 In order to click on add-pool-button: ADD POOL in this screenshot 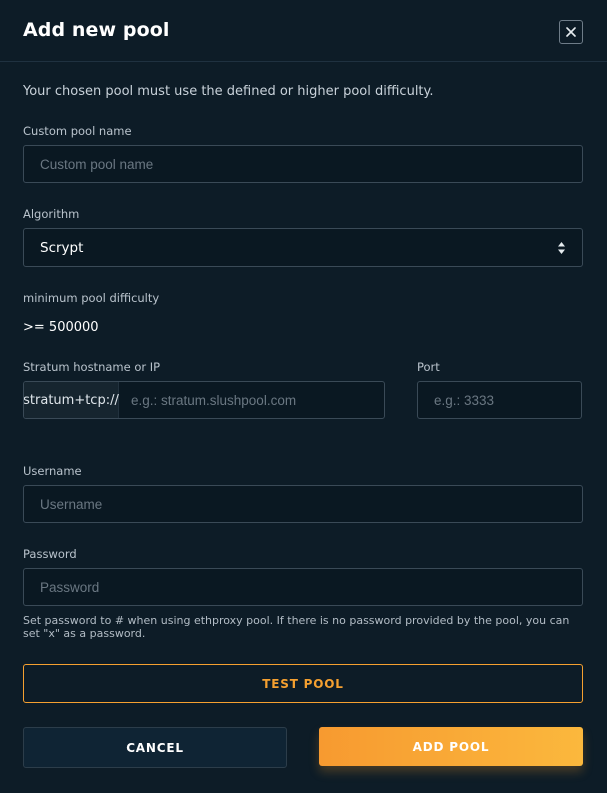, I will do `click(451, 746)`.